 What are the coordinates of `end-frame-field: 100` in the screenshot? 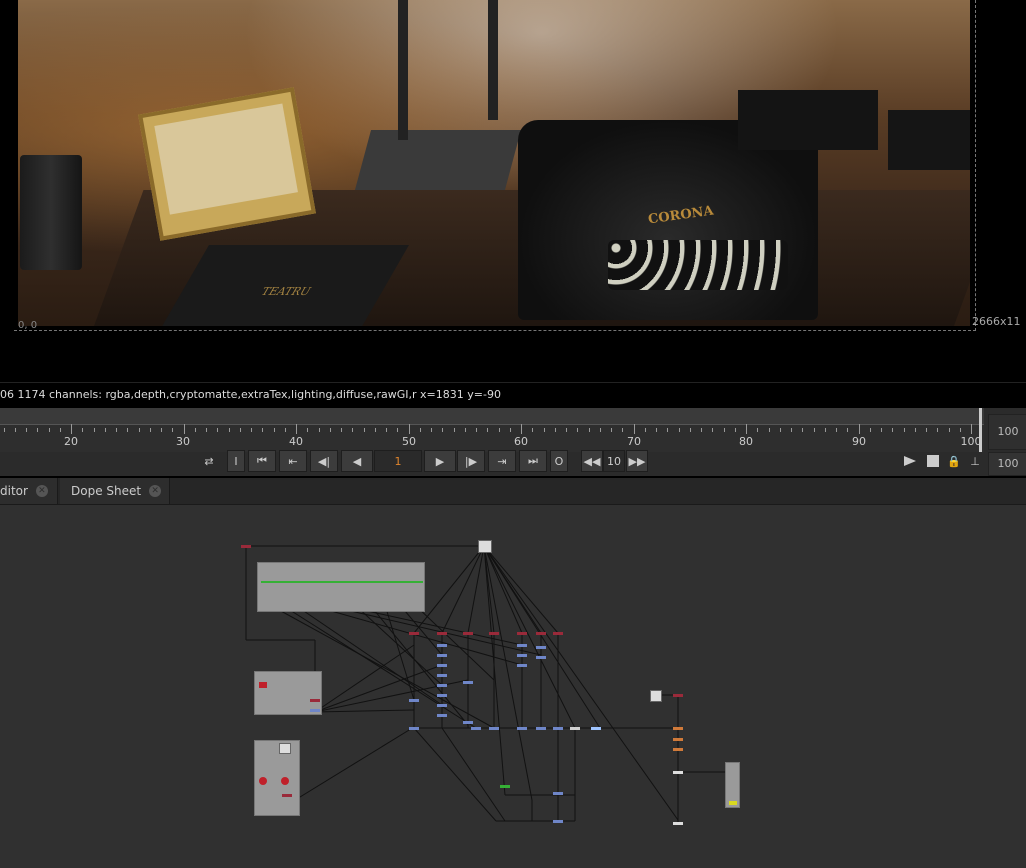 It's located at (1007, 464).